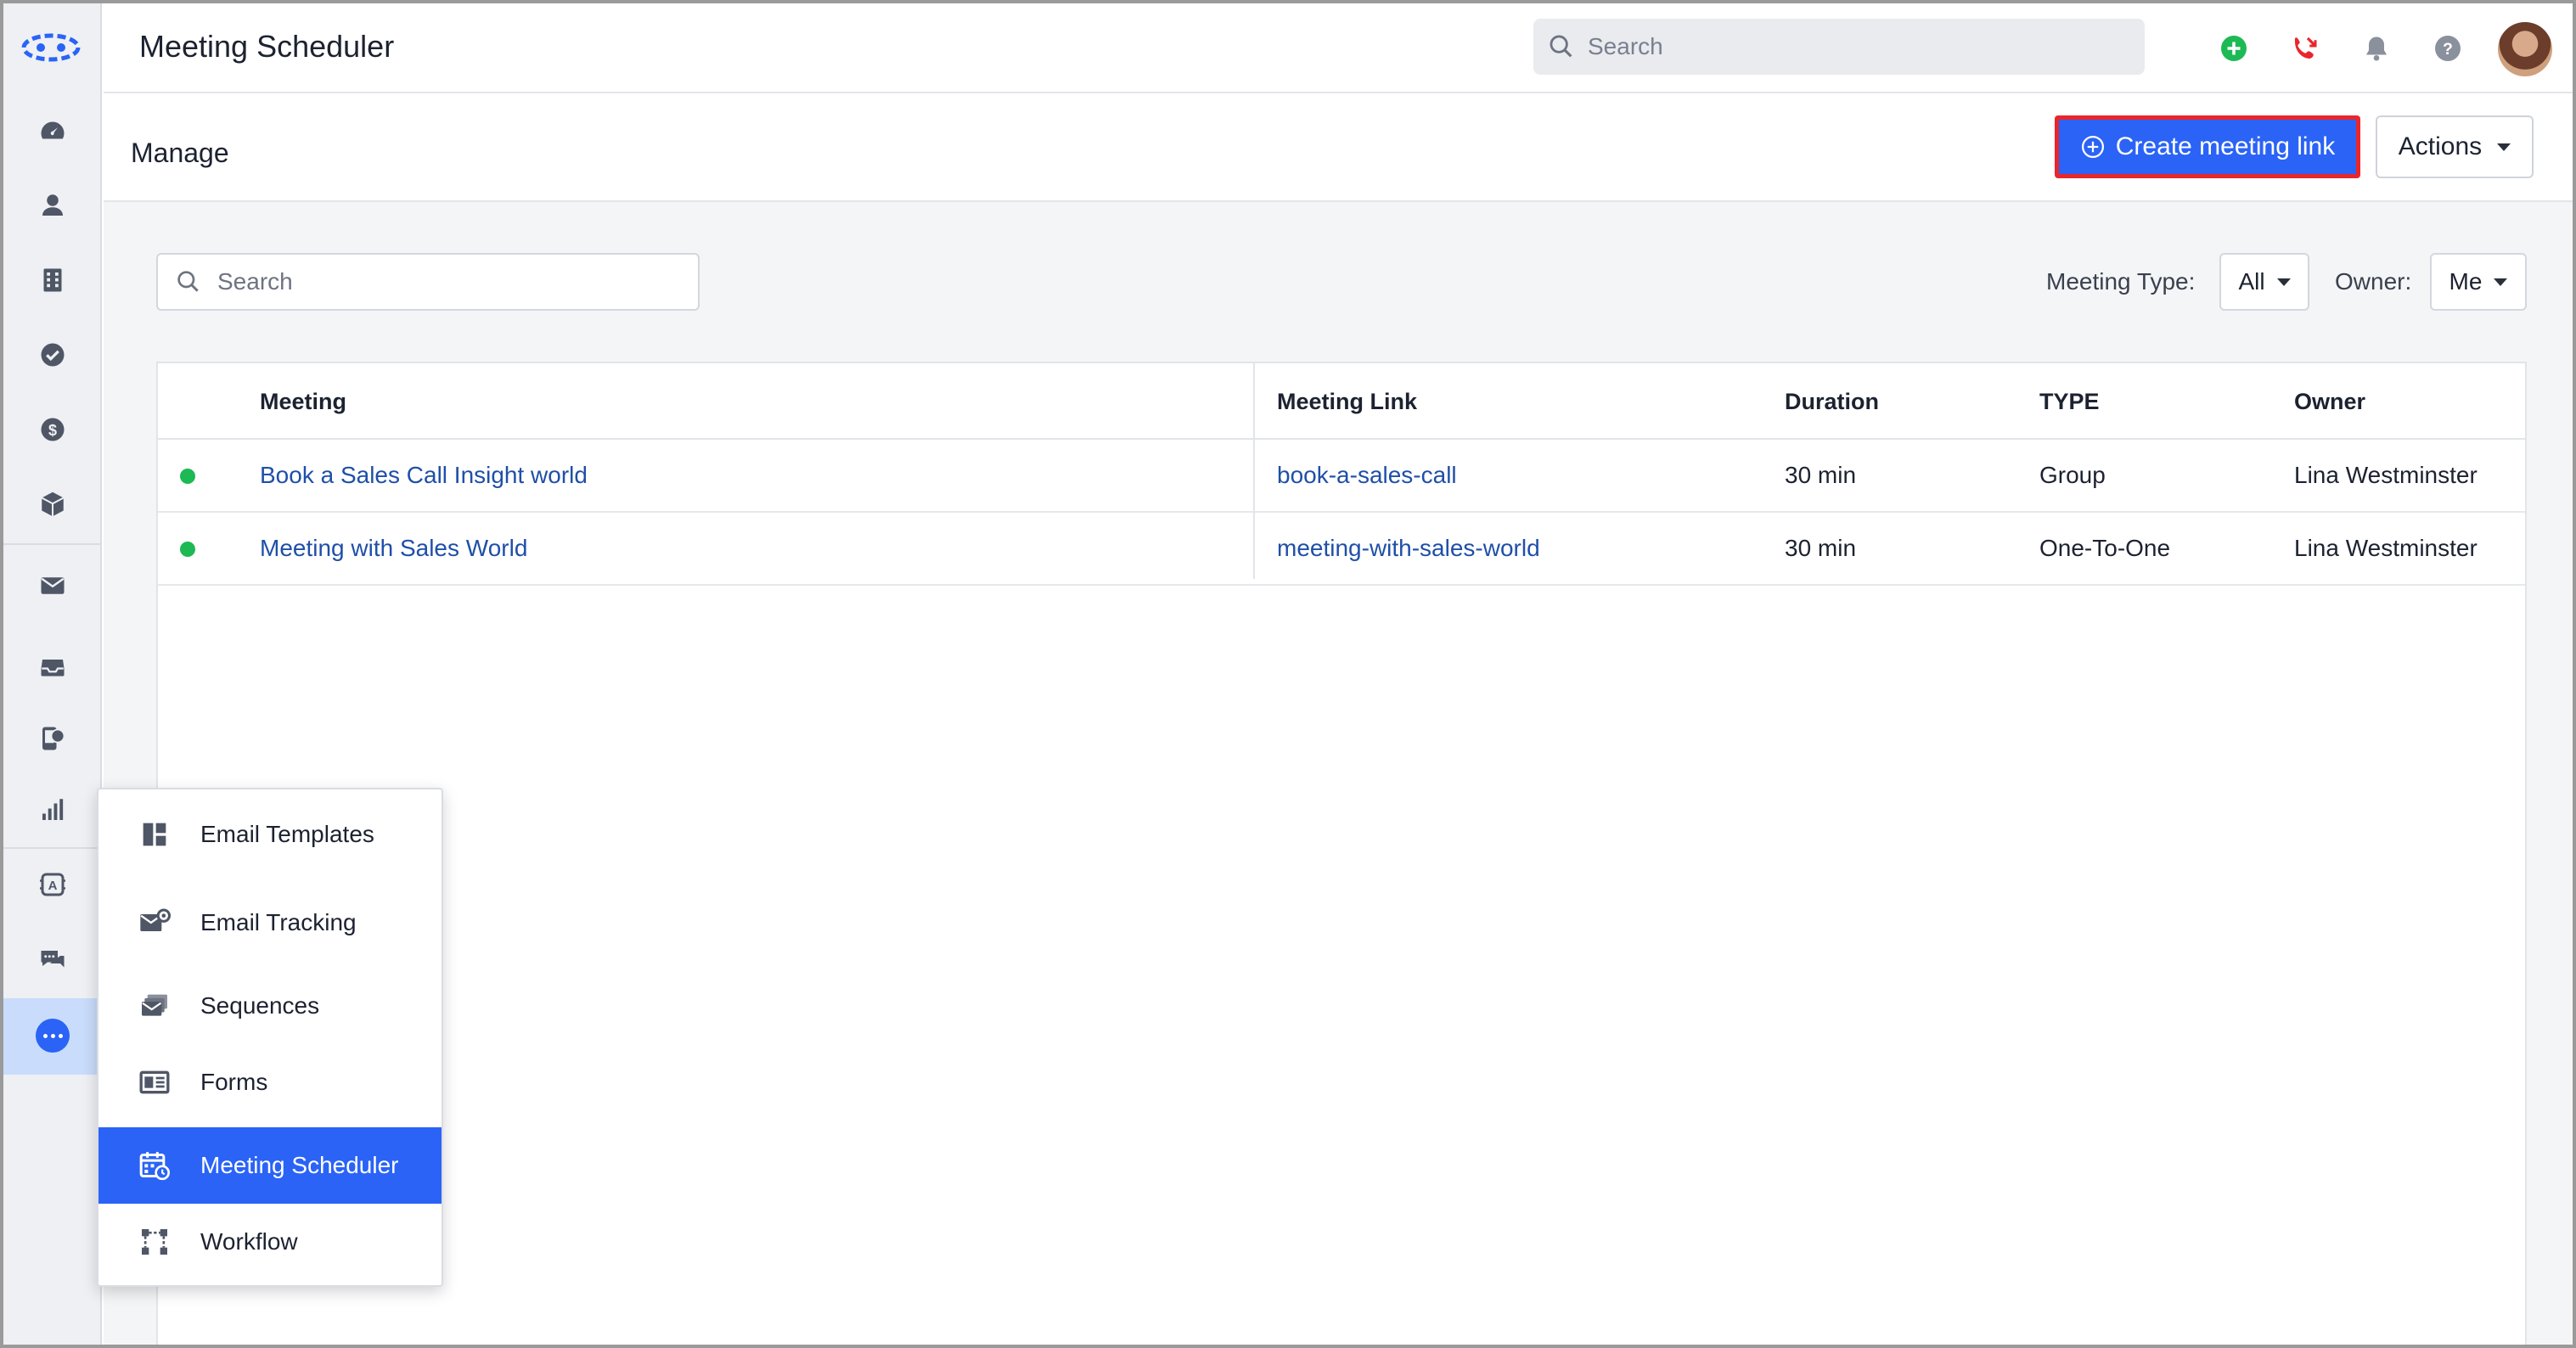  I want to click on top-bar: Meeting Scheduler ?, so click(1338, 48).